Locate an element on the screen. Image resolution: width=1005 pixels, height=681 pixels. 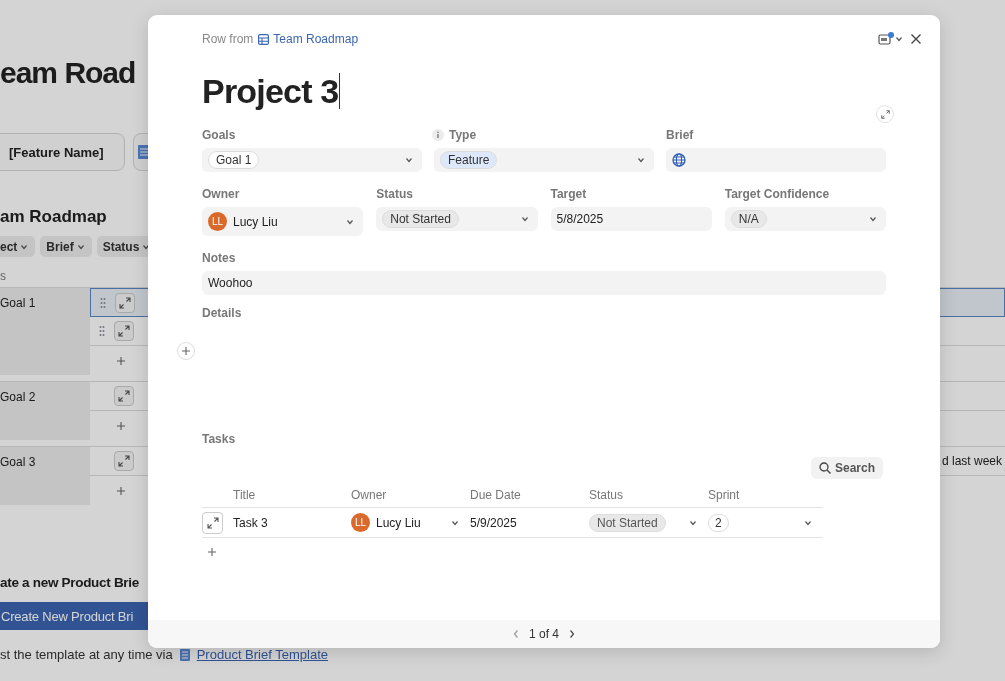
table-cell: d last week is located at coordinates (971, 461).